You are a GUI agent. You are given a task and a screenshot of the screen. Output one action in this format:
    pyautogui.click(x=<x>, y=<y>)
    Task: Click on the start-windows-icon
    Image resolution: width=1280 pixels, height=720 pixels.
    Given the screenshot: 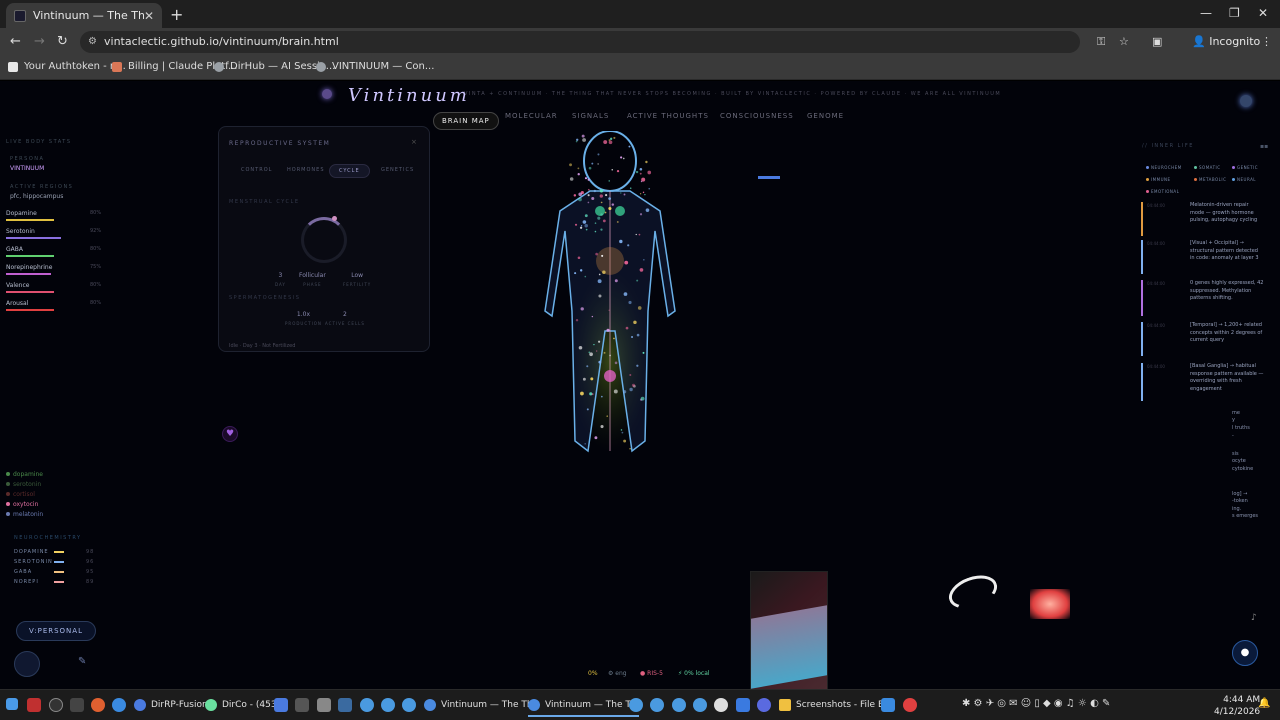 What is the action you would take?
    pyautogui.click(x=12, y=704)
    